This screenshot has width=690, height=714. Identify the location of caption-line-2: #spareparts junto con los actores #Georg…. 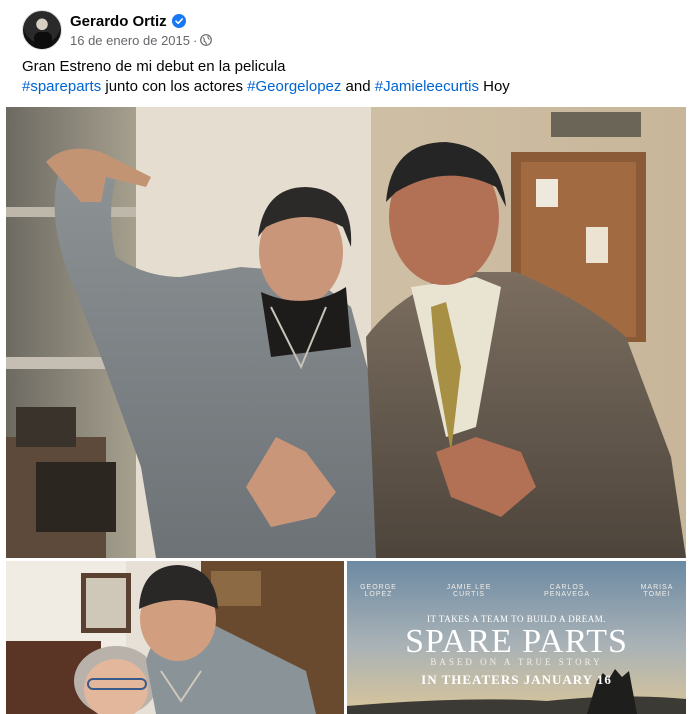
(347, 87).